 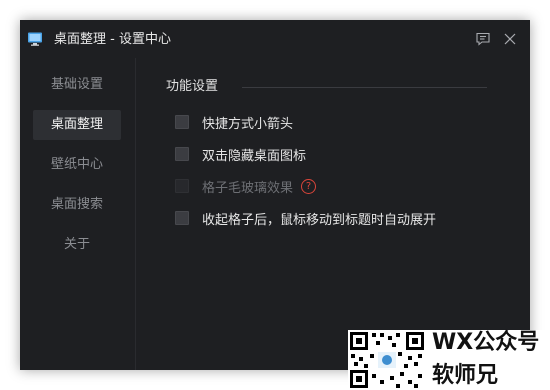 I want to click on option-label: 收起格子后，鼠标移动到标题时自动展开, so click(x=319, y=220).